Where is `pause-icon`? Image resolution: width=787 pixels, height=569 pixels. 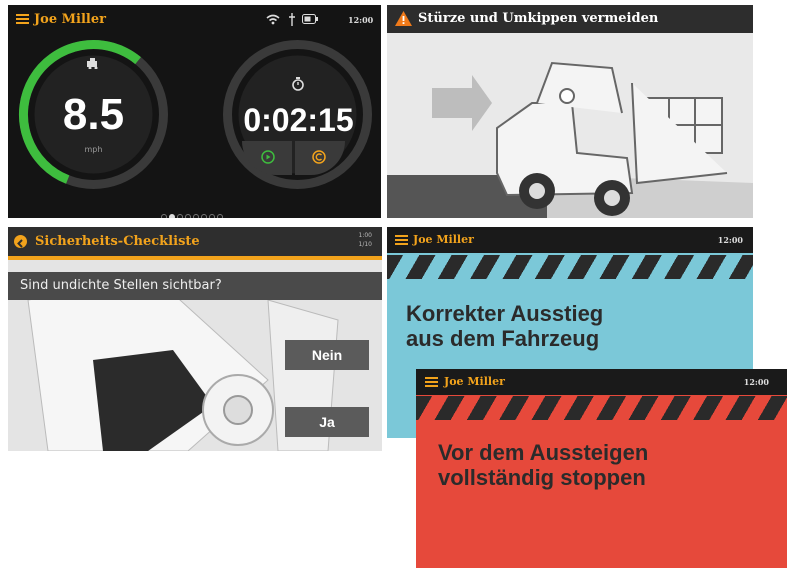
pause-icon is located at coordinates (319, 157).